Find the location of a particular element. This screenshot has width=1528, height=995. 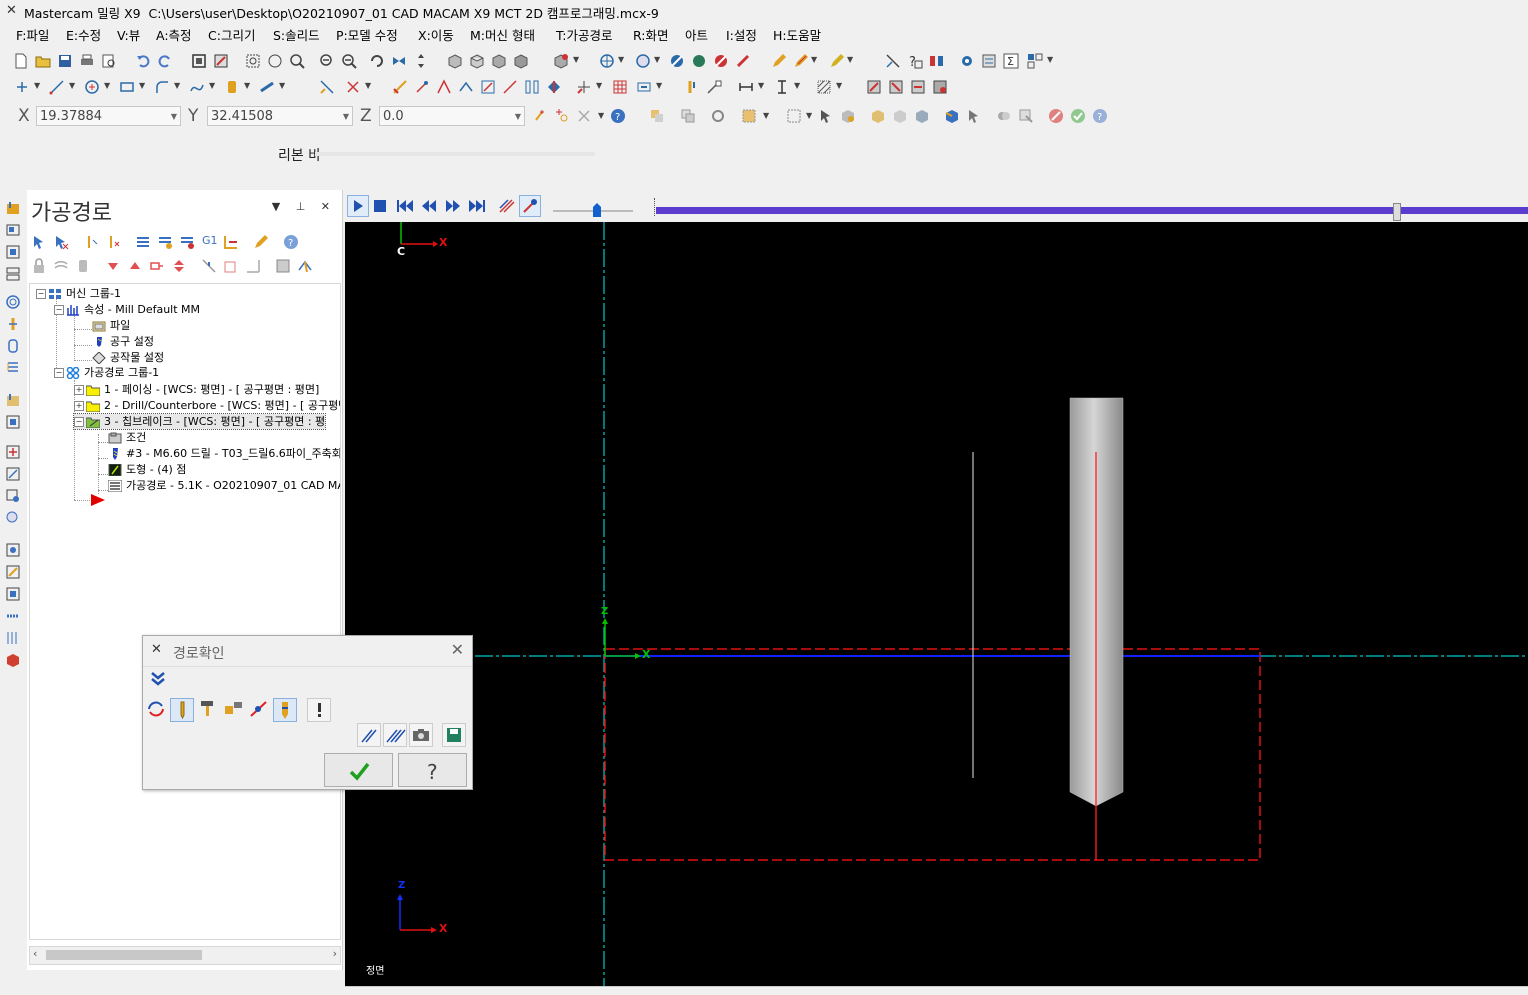

redo-icon is located at coordinates (165, 61).